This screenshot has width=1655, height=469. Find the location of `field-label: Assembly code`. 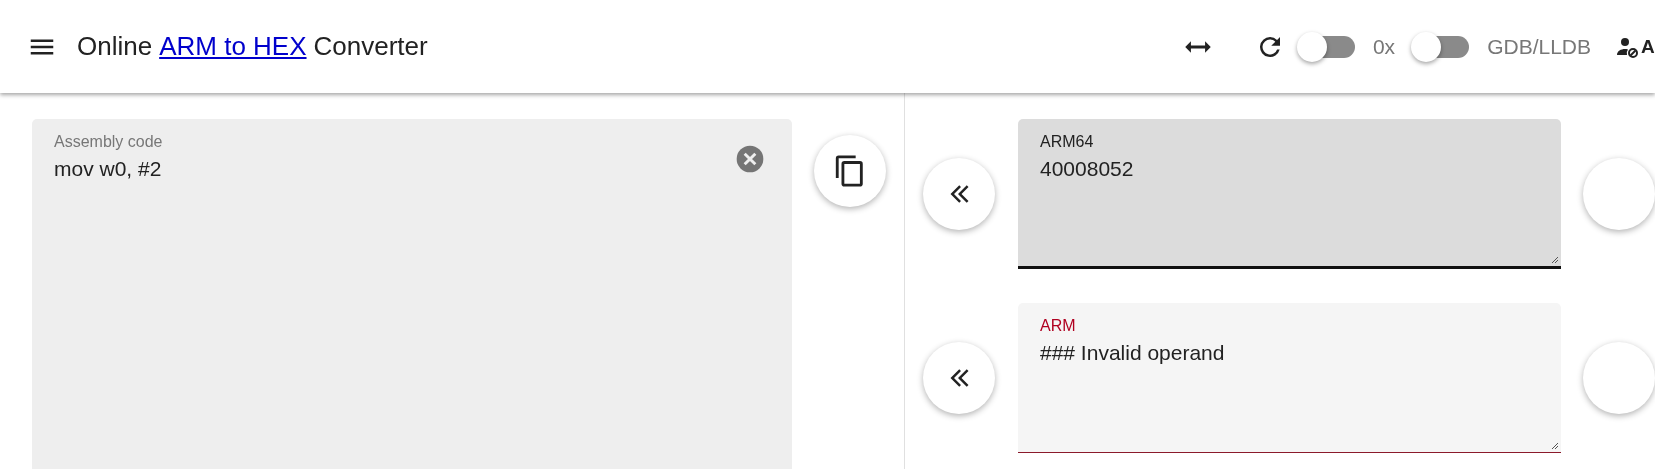

field-label: Assembly code is located at coordinates (109, 142).